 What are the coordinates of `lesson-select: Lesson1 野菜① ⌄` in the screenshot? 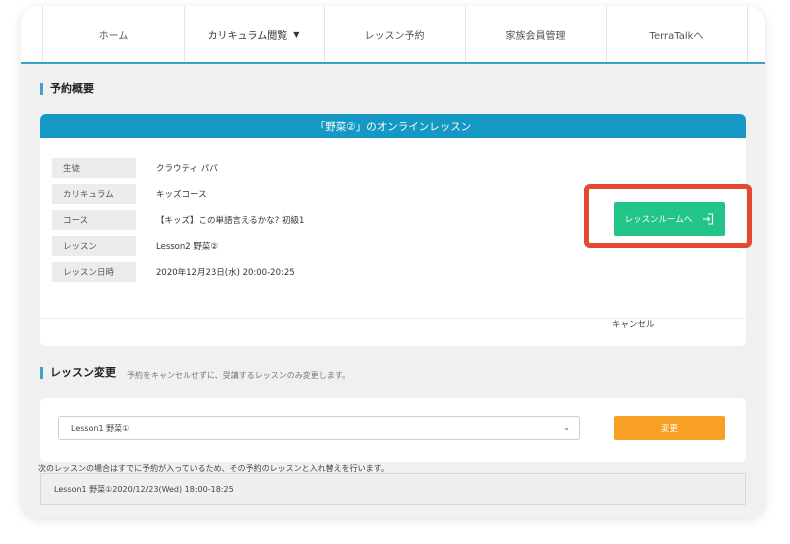 It's located at (319, 428).